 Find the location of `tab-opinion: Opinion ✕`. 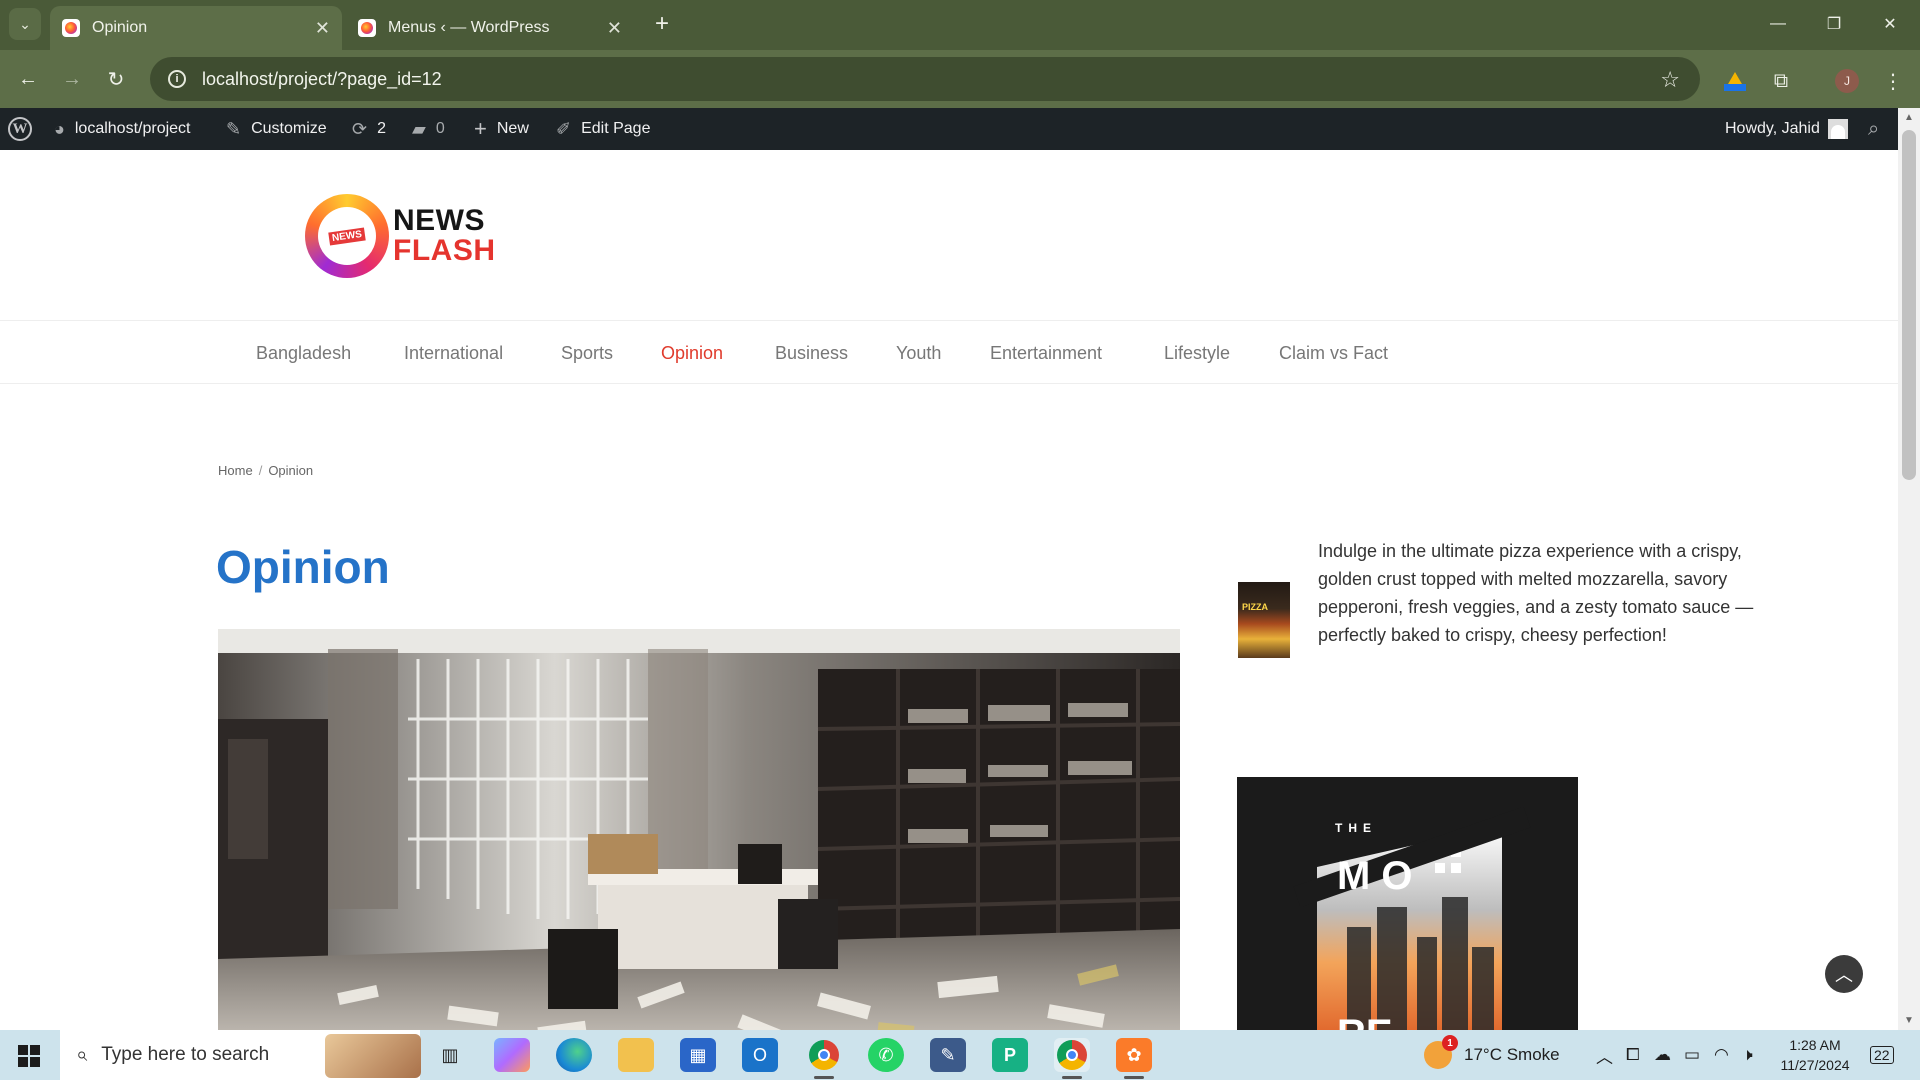

tab-opinion: Opinion ✕ is located at coordinates (196, 28).